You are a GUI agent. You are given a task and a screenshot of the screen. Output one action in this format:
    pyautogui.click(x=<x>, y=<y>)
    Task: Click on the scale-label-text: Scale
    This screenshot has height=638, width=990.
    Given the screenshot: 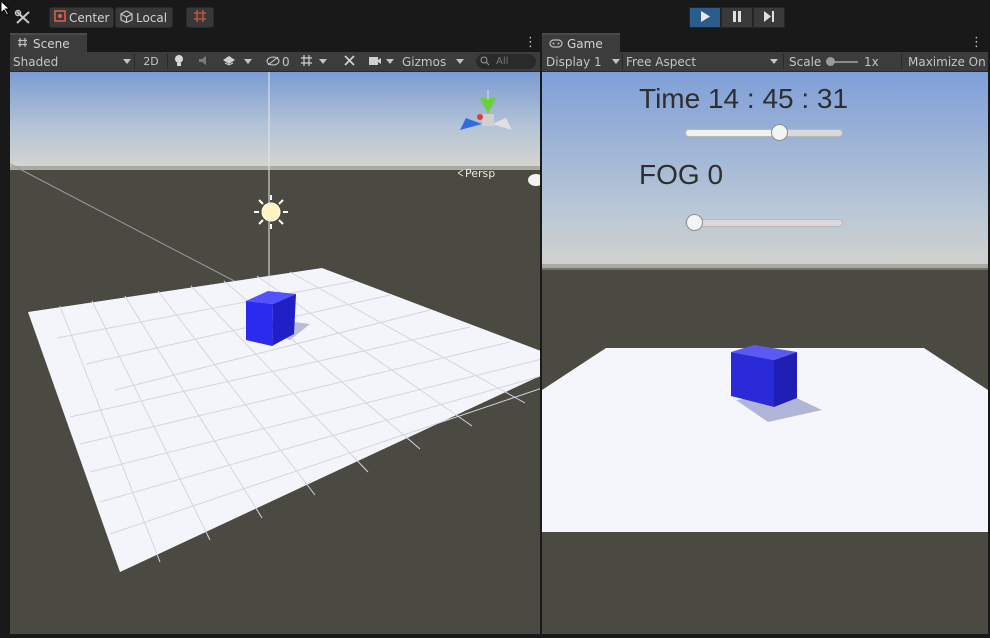 What is the action you would take?
    pyautogui.click(x=805, y=61)
    